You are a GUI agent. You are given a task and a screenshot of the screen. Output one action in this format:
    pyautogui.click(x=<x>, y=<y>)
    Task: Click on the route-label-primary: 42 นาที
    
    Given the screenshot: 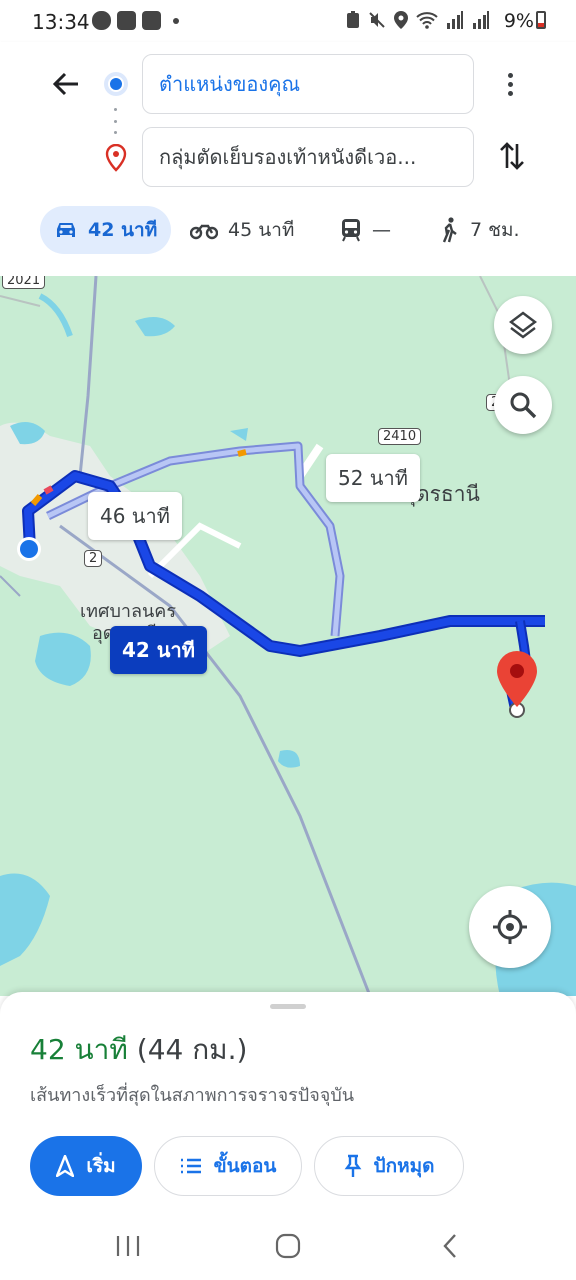 What is the action you would take?
    pyautogui.click(x=158, y=650)
    